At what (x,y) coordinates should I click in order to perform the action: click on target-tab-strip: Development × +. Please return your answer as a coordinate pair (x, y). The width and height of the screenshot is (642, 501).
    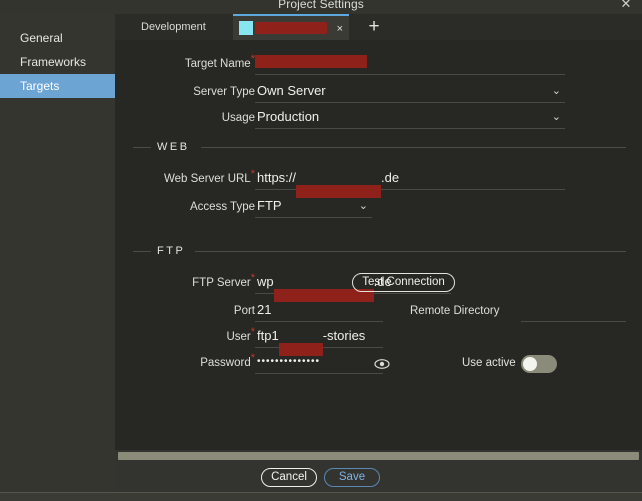
    Looking at the image, I should click on (378, 27).